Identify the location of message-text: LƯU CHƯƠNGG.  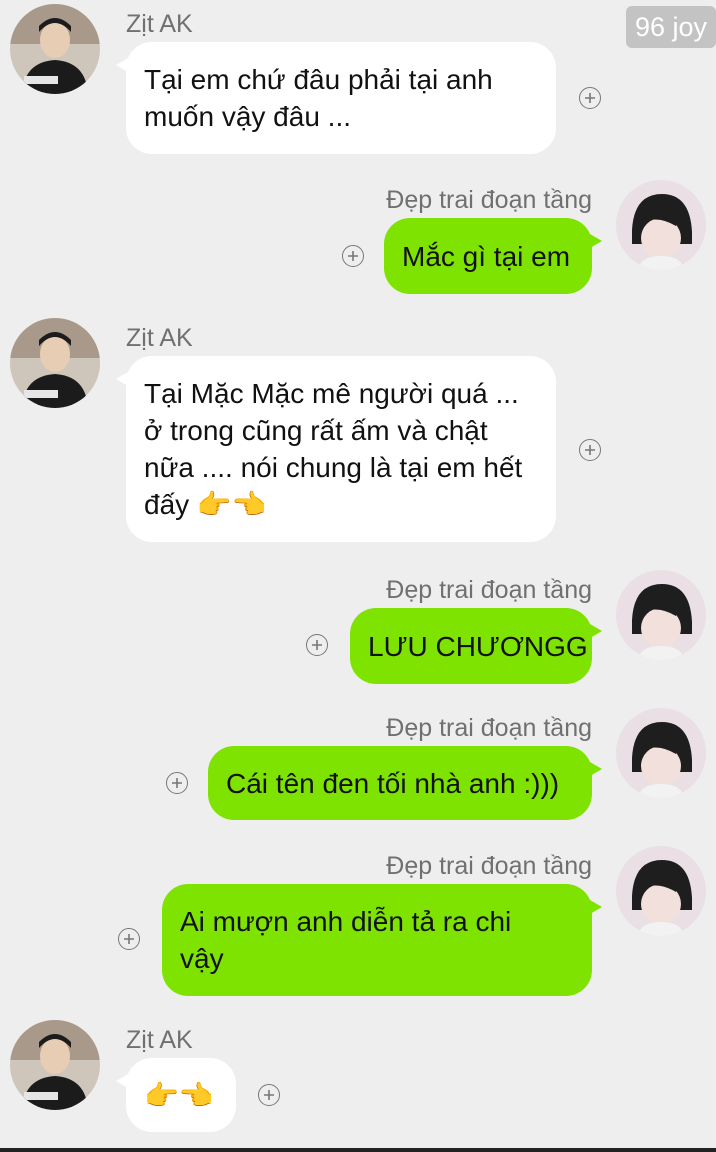
(478, 646).